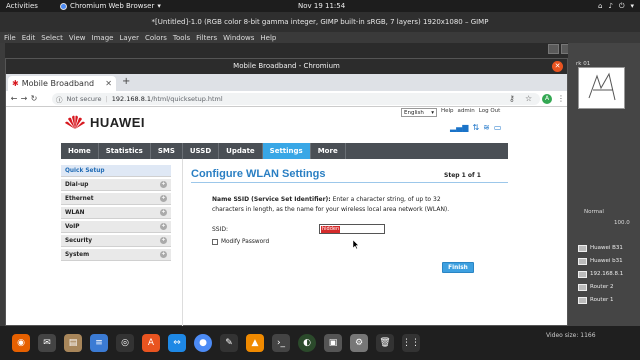 The height and width of the screenshot is (360, 640). I want to click on menu-select: Select, so click(52, 38).